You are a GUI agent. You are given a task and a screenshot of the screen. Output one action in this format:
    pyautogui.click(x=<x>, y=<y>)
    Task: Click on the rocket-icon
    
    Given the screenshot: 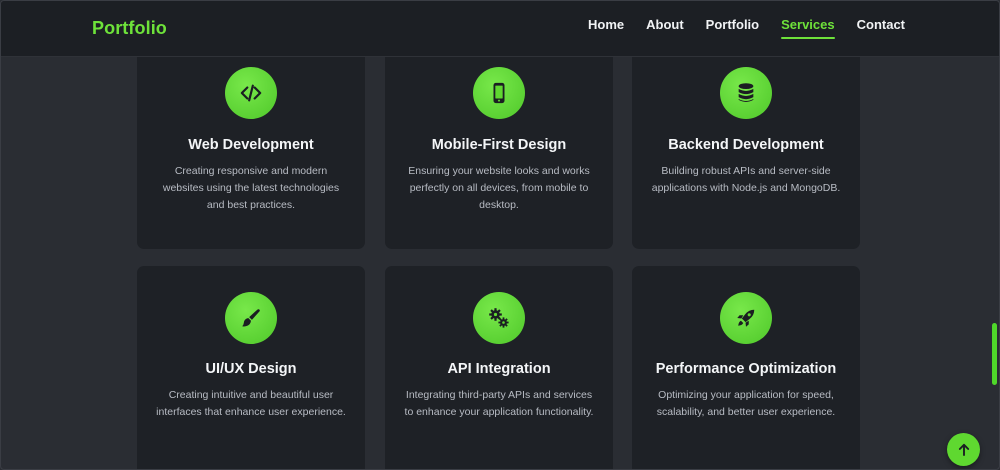 What is the action you would take?
    pyautogui.click(x=746, y=318)
    